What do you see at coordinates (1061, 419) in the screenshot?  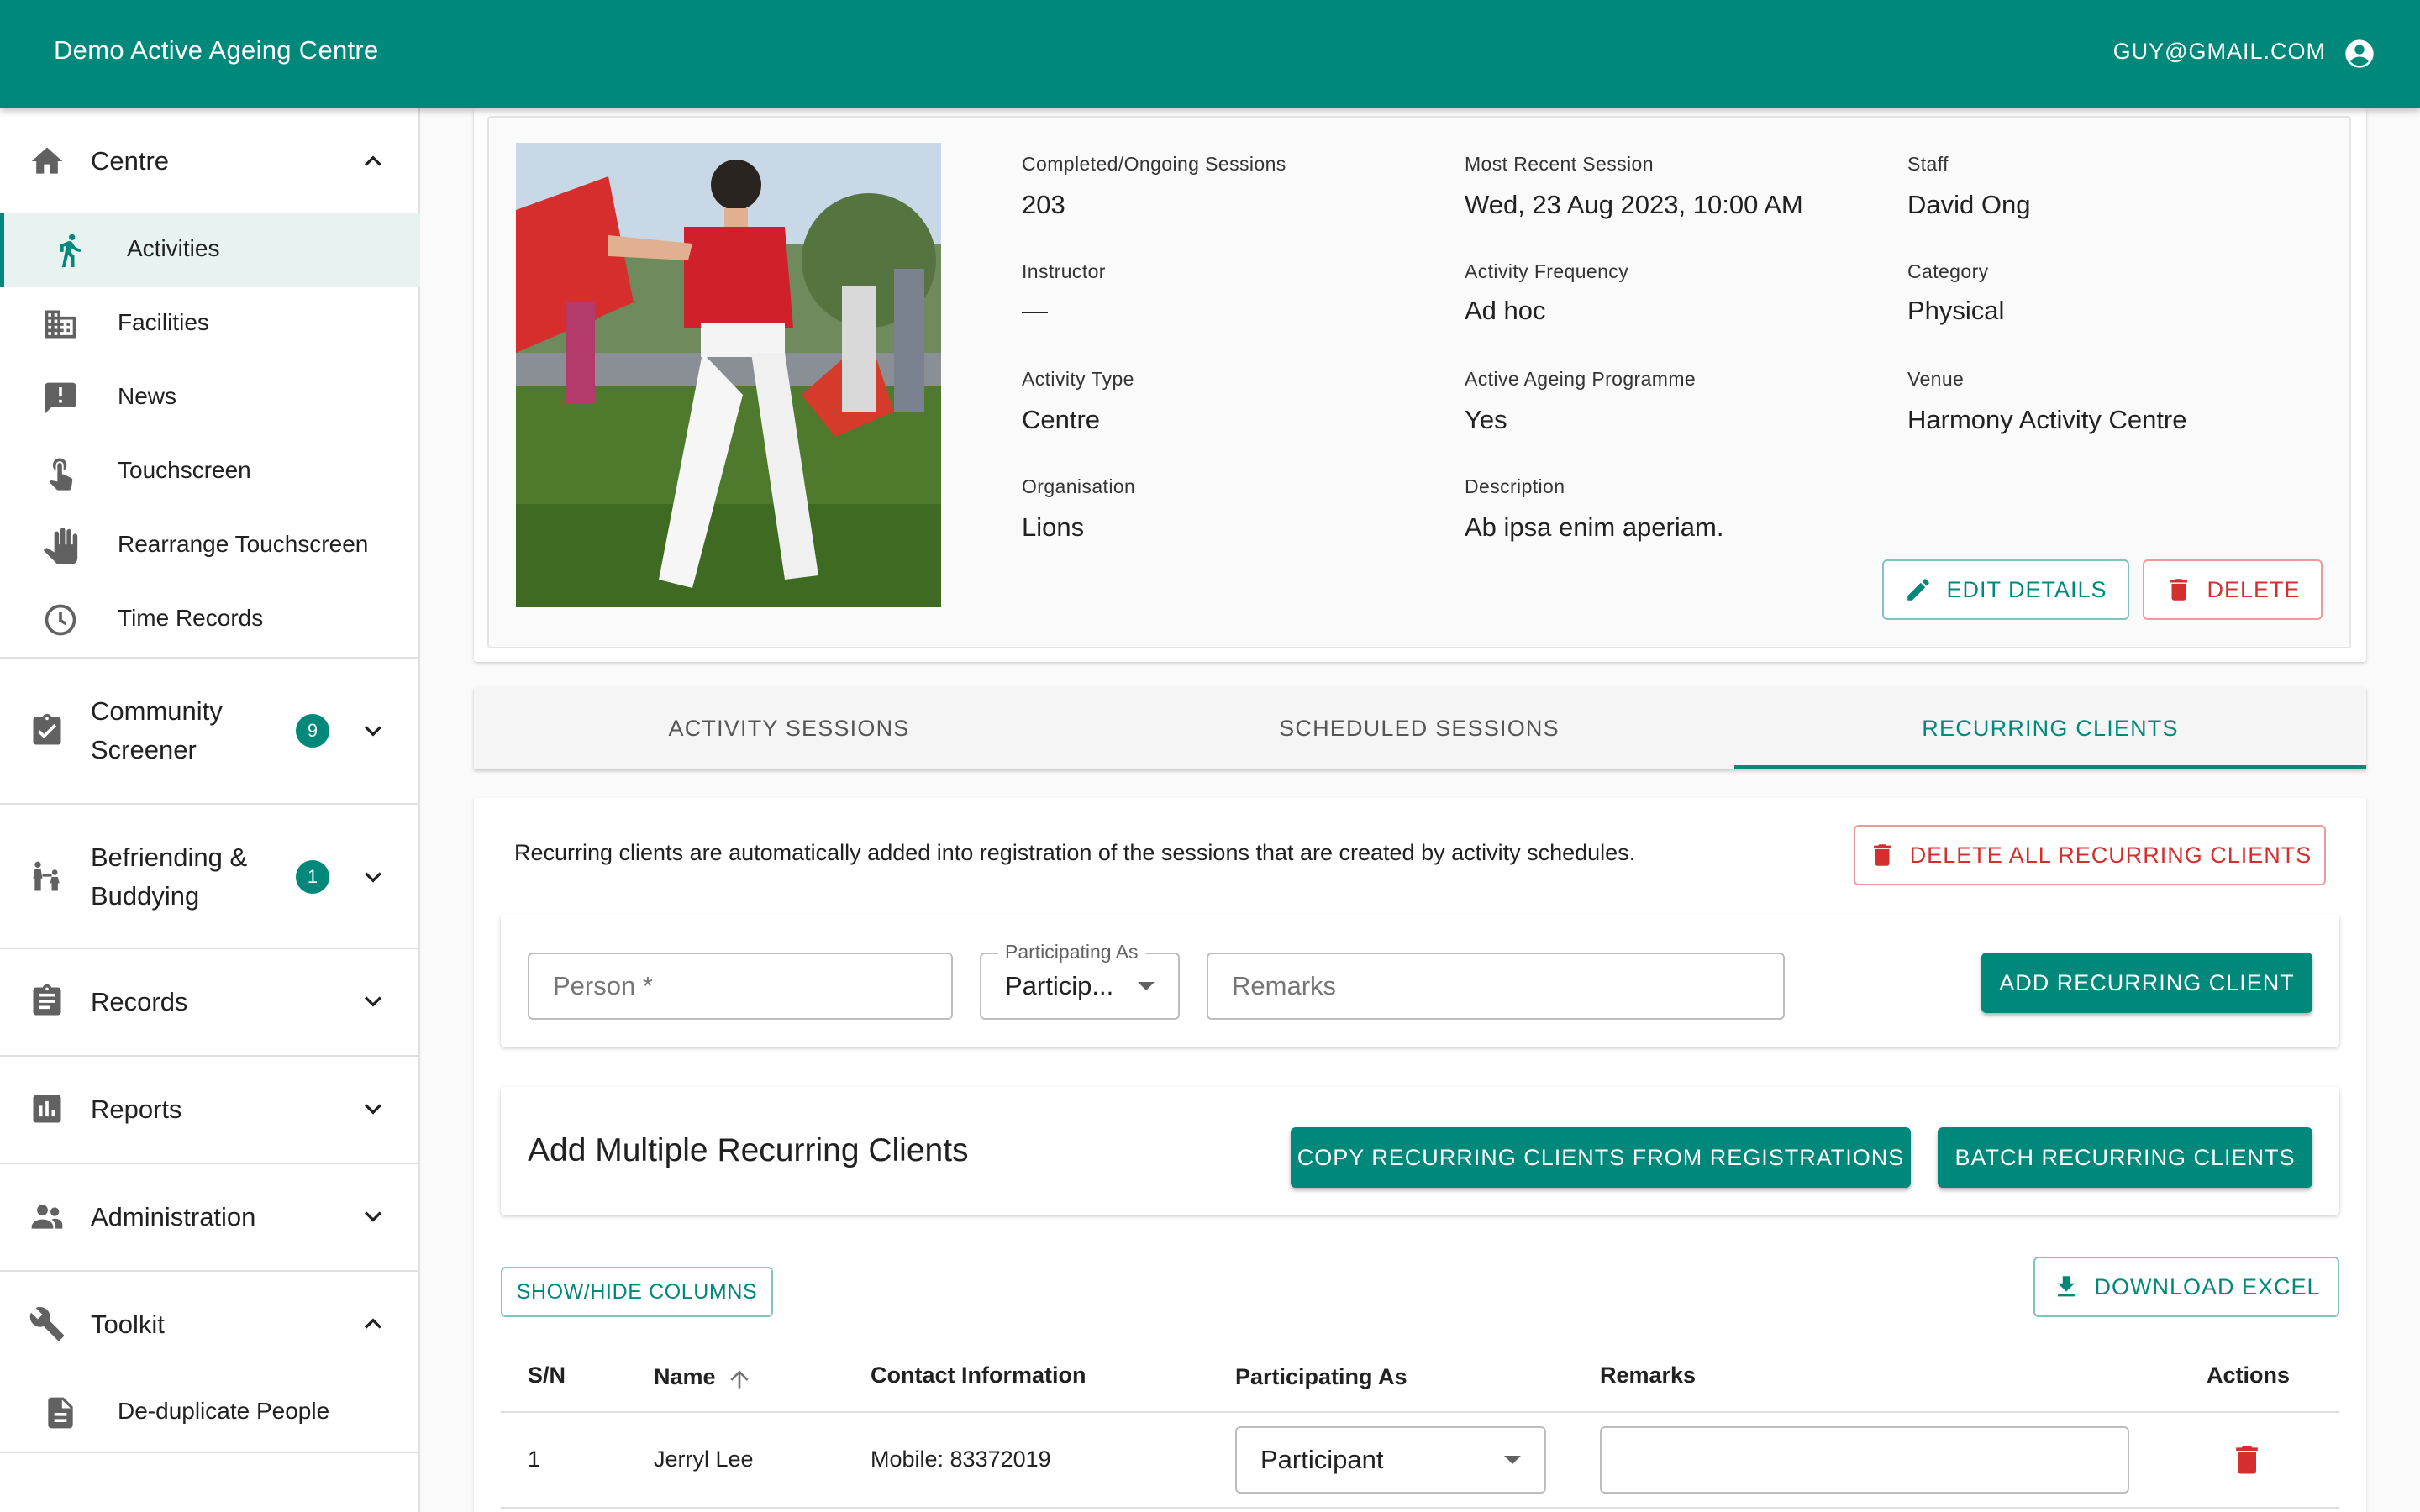 I see `activity-type-value: Centre` at bounding box center [1061, 419].